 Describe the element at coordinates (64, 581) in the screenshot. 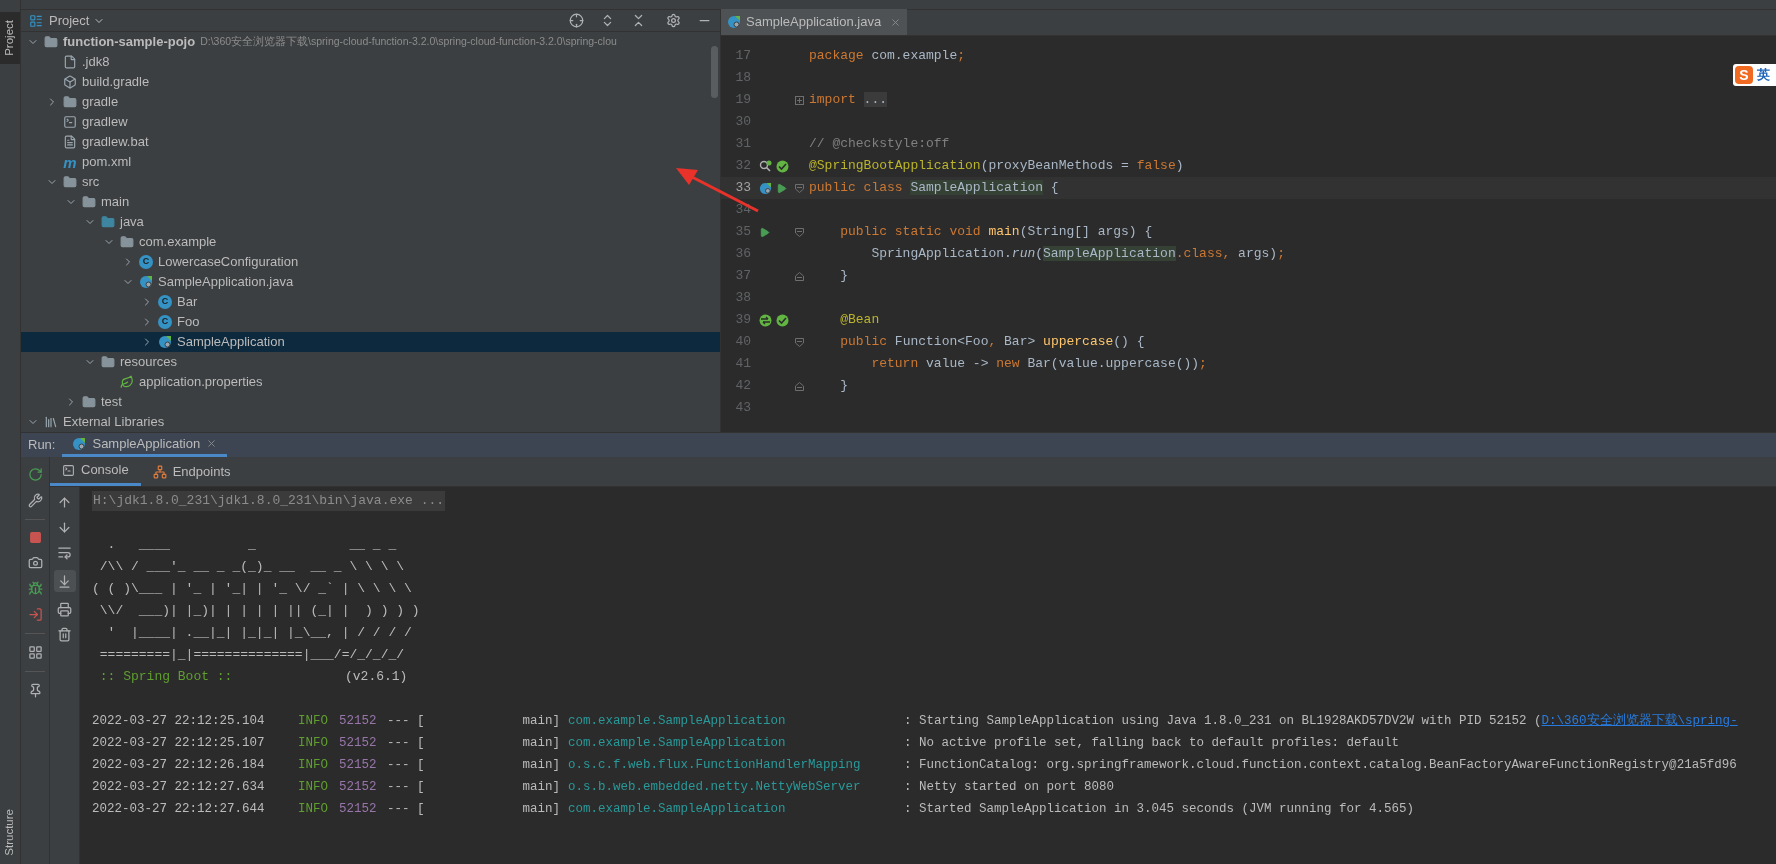

I see `scroll-to-end-toggle` at that location.